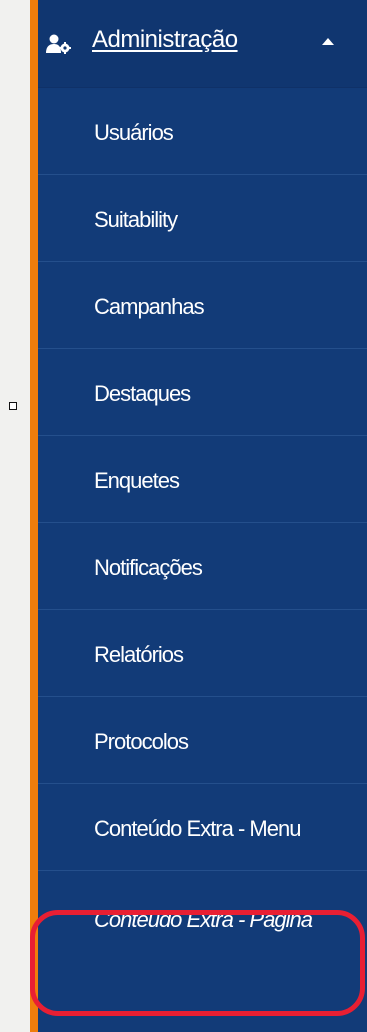 This screenshot has height=1032, width=367. Describe the element at coordinates (202, 740) in the screenshot. I see `submenu-item-protocolos: Protocolos` at that location.